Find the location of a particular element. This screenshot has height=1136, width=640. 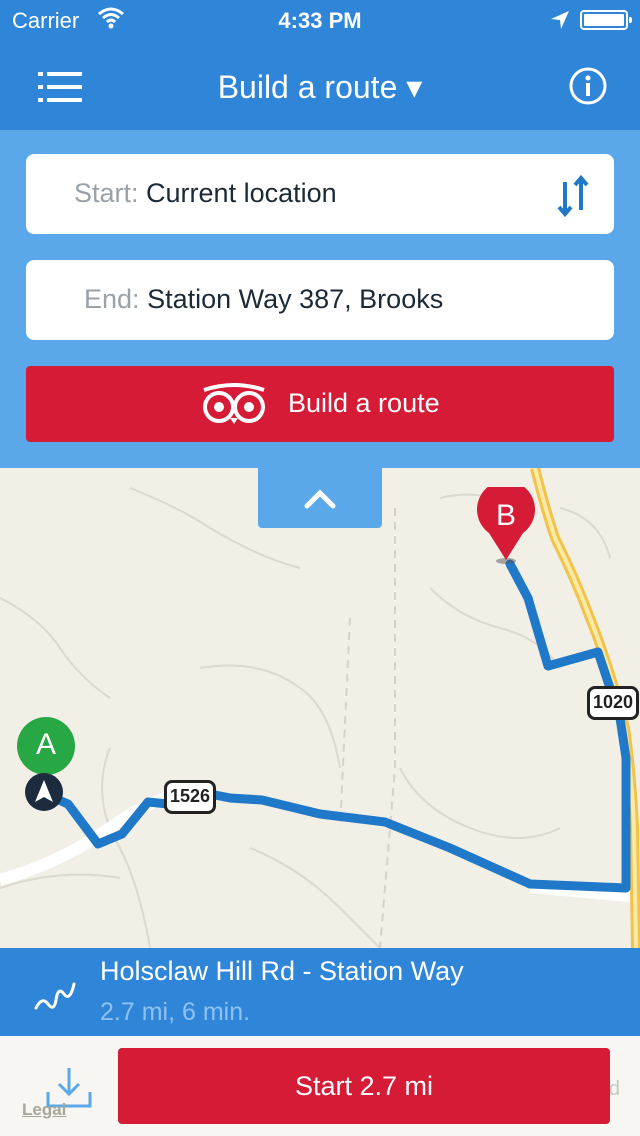

road-shield-1526: 1526 is located at coordinates (190, 797).